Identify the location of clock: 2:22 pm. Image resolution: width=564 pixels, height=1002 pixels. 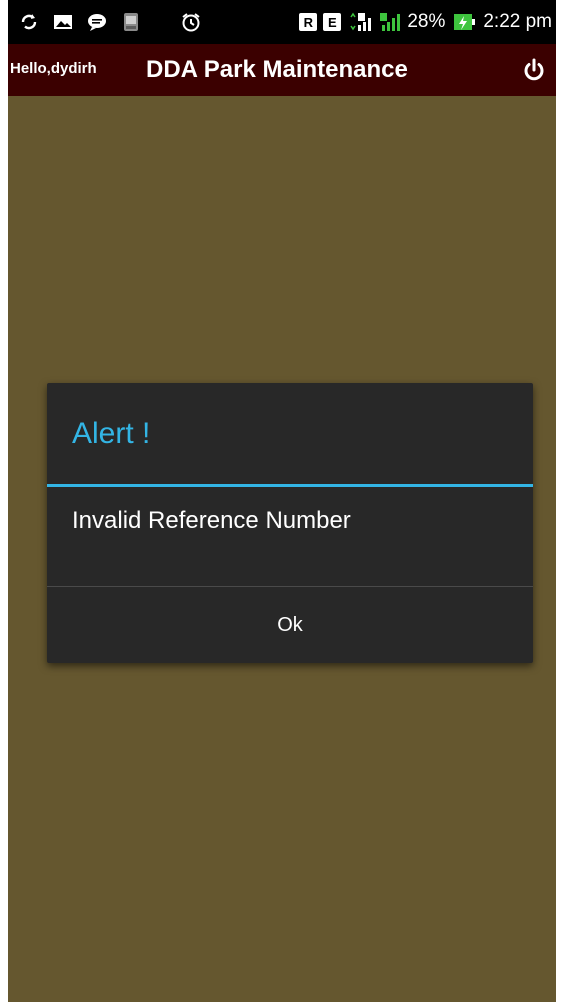
(517, 21).